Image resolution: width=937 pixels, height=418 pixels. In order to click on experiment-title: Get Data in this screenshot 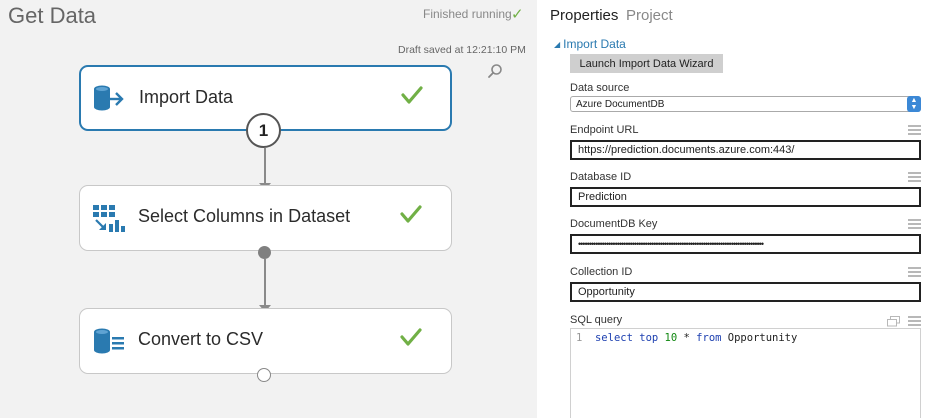, I will do `click(52, 15)`.